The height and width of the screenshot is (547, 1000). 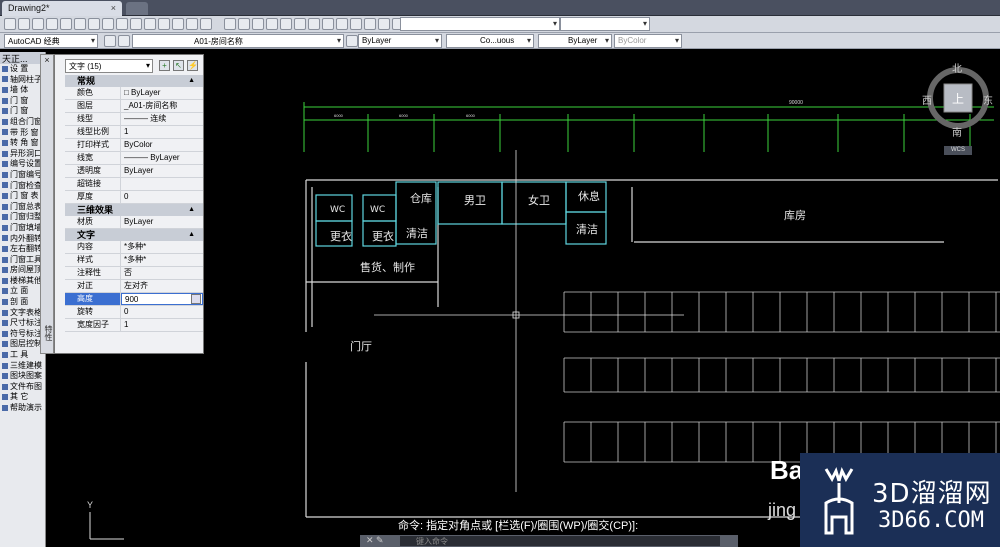 I want to click on property-row: 图层 _A01-房间名称, so click(x=134, y=106).